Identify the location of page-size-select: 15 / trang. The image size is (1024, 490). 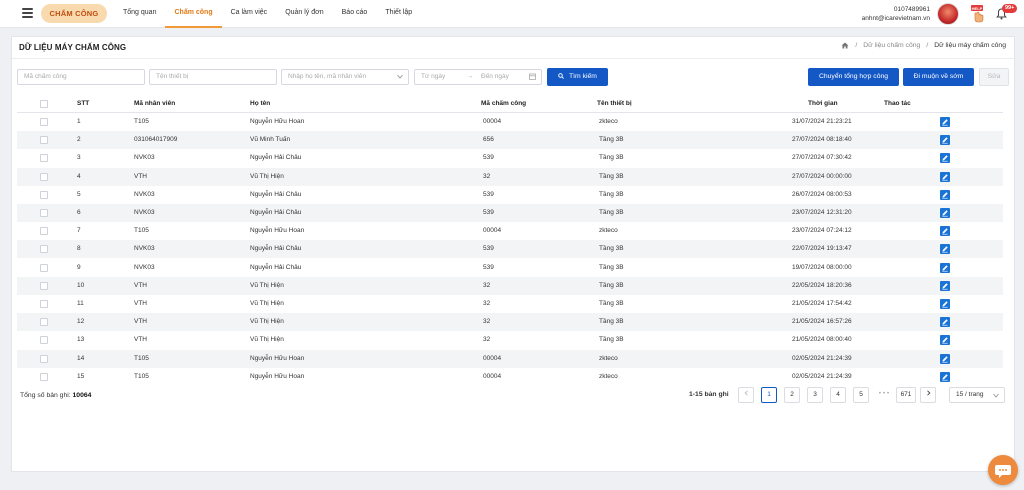
(977, 395).